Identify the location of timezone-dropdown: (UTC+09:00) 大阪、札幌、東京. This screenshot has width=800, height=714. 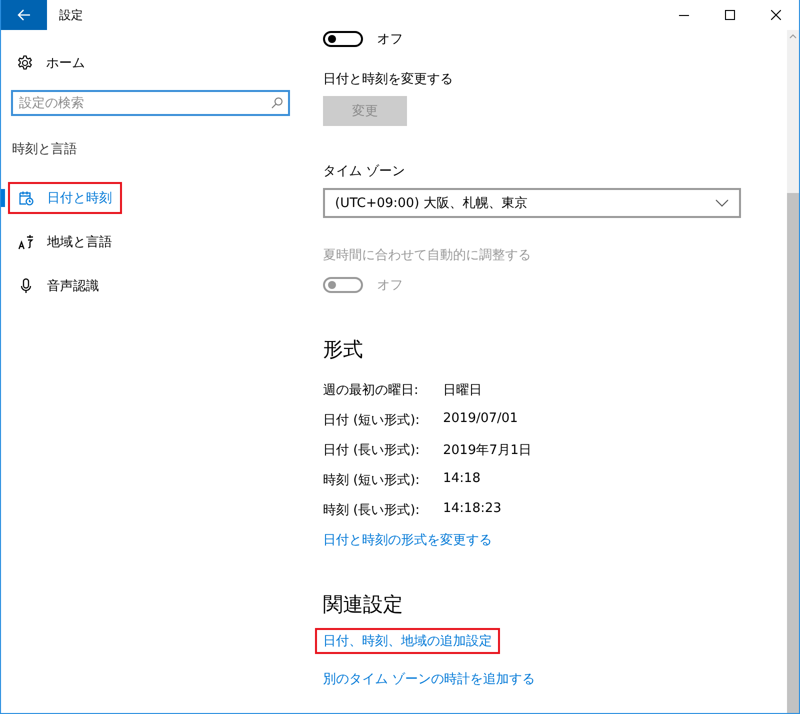
(532, 203).